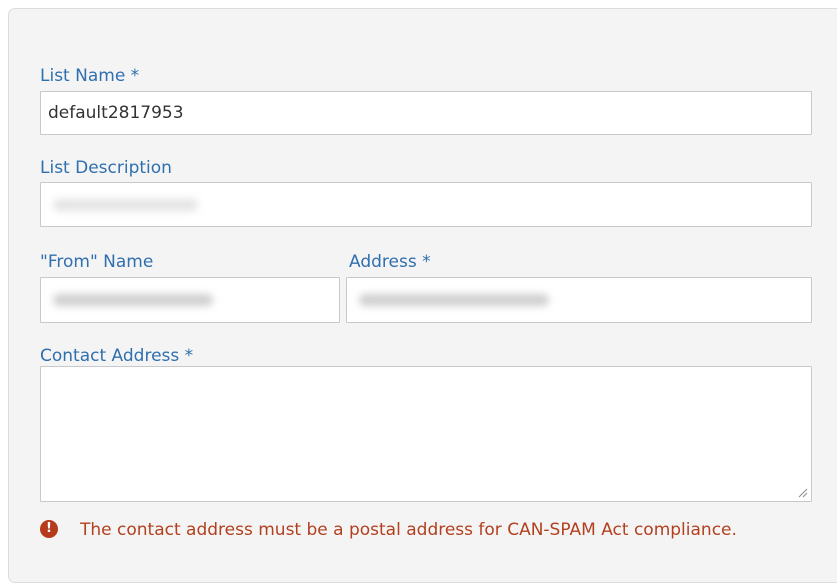  What do you see at coordinates (579, 300) in the screenshot?
I see `from-address-input` at bounding box center [579, 300].